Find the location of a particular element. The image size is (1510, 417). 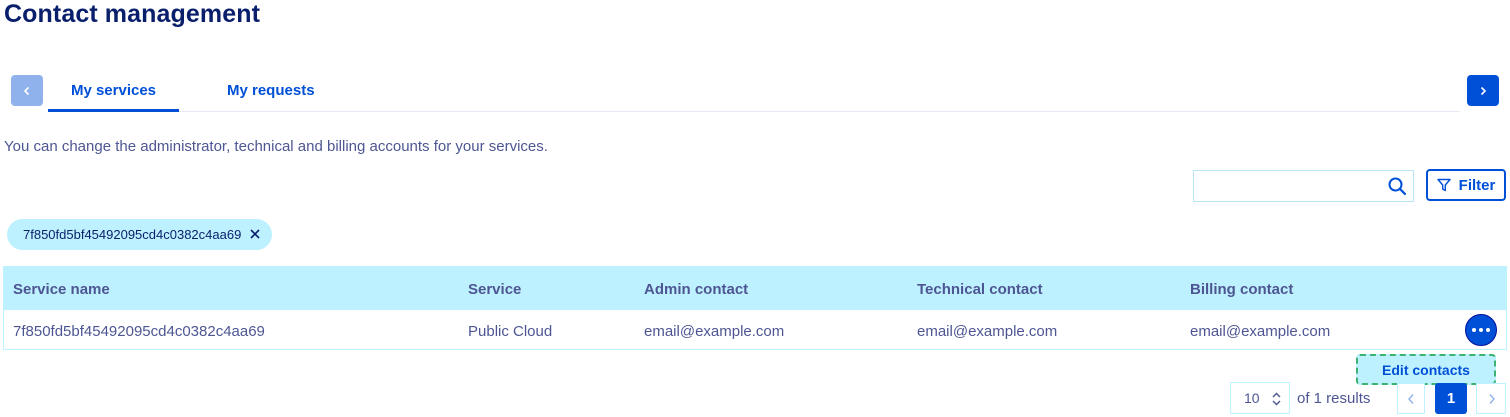

filter-icon is located at coordinates (1443, 185).